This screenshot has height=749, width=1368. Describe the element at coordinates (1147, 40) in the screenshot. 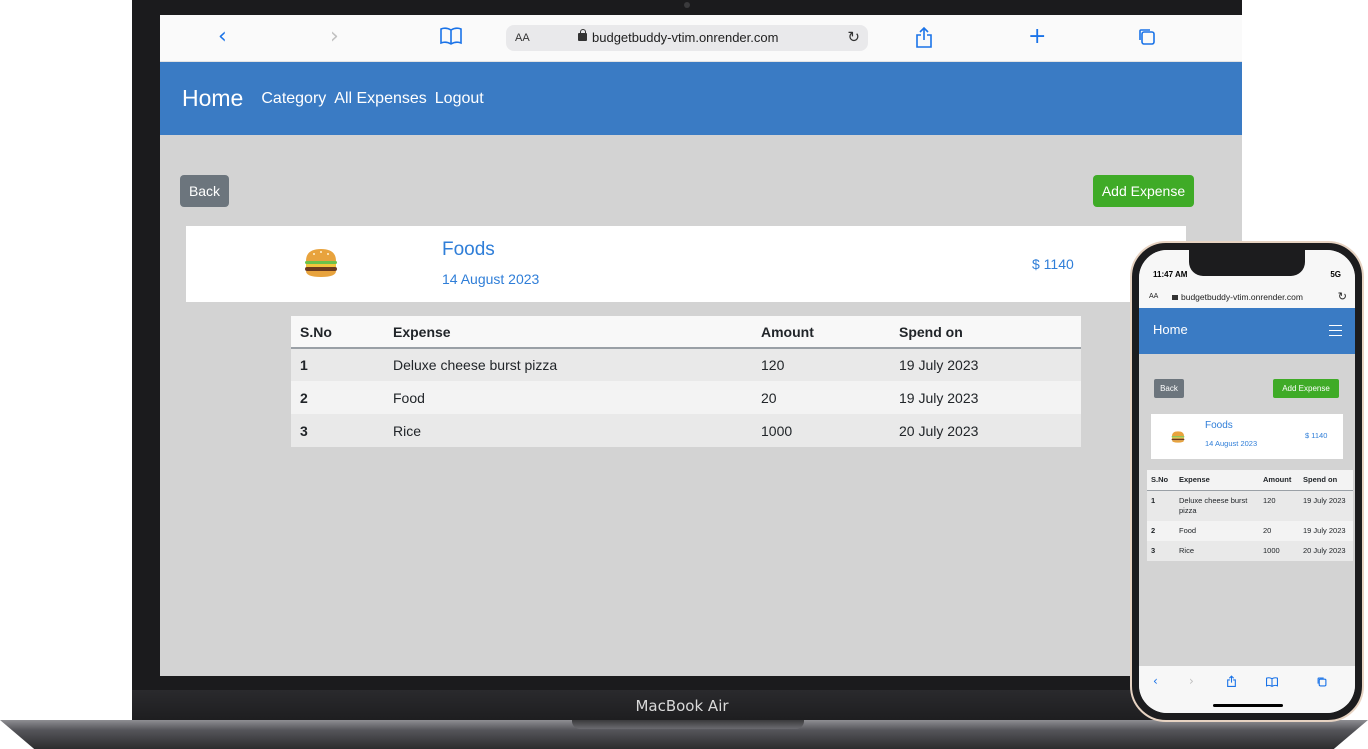

I see `tabs-icon` at that location.